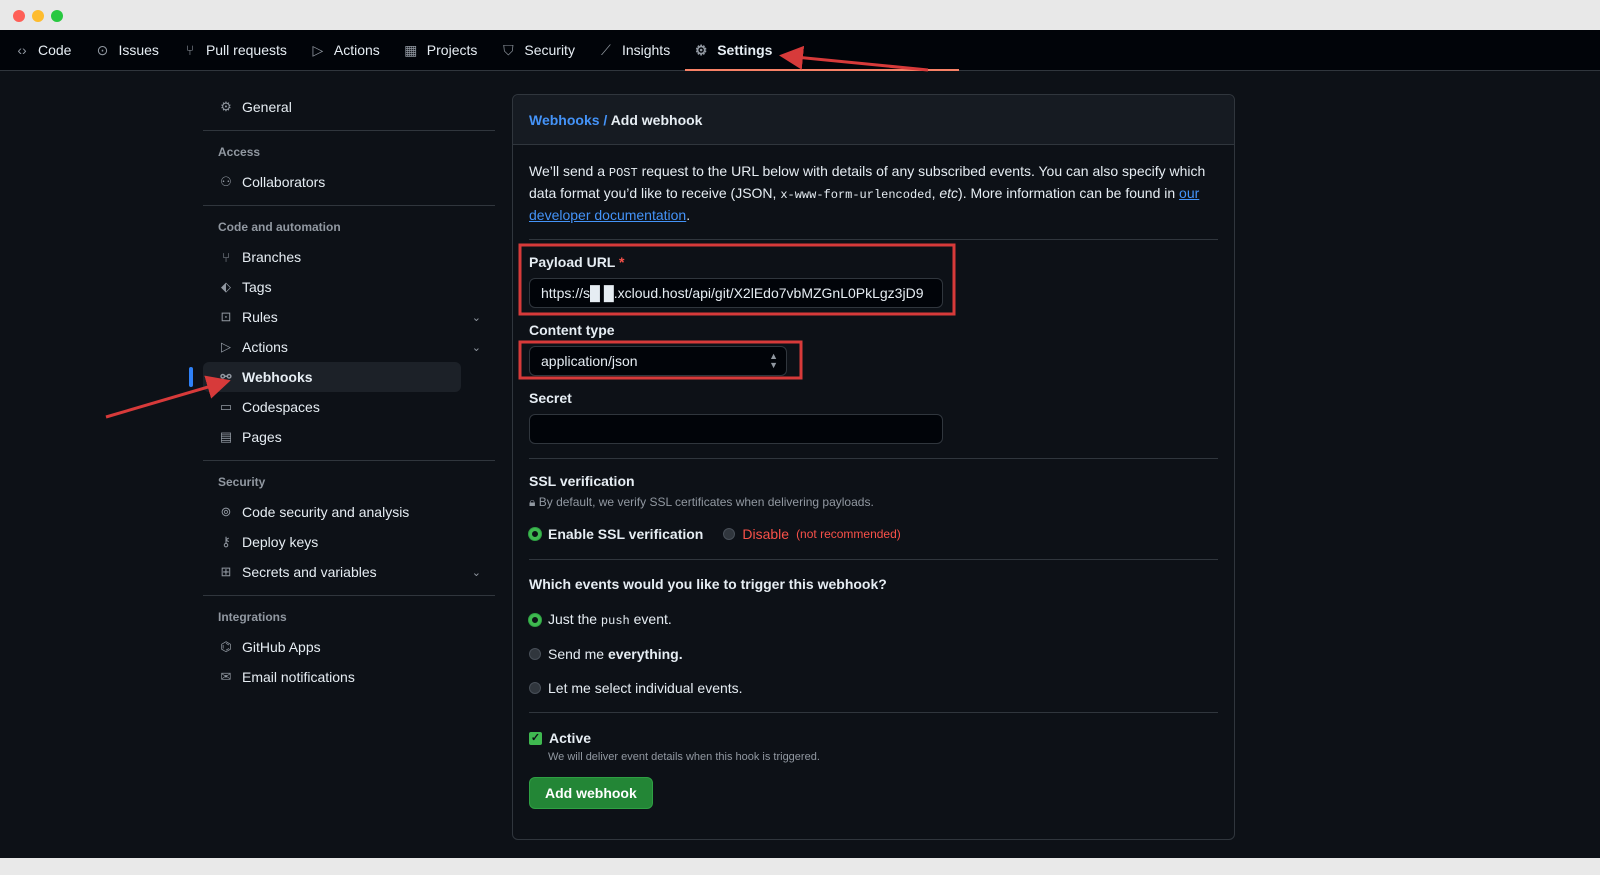  Describe the element at coordinates (645, 688) in the screenshot. I see `t: Let me select individual events.` at that location.